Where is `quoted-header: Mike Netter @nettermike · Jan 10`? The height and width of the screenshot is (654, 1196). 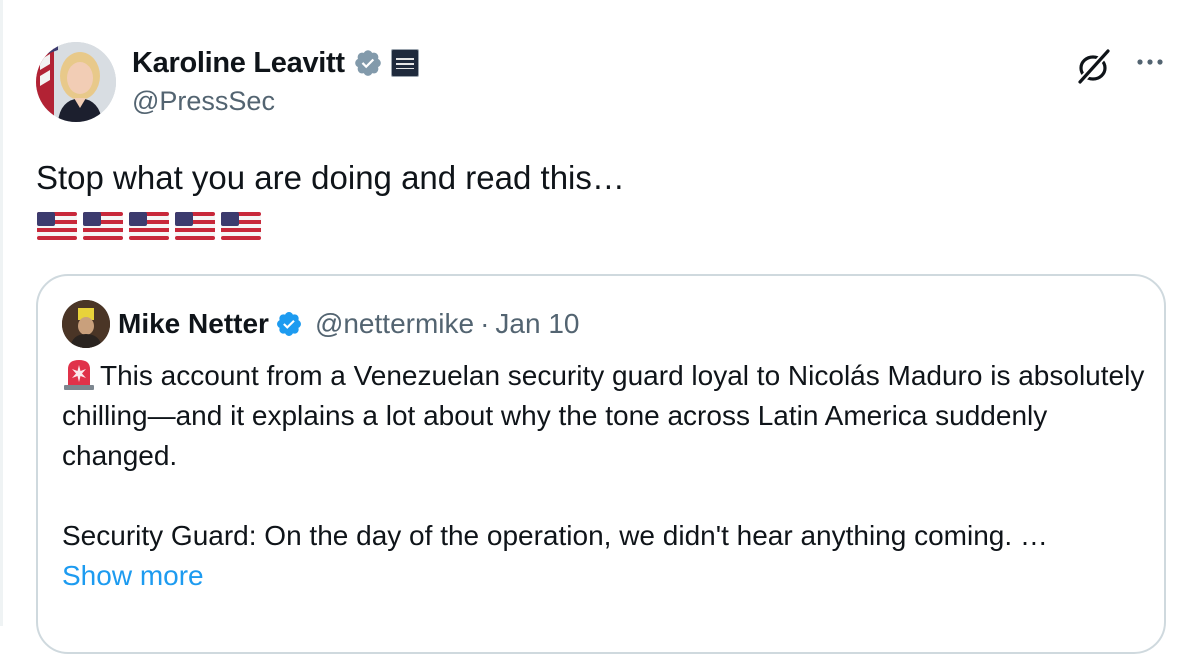 quoted-header: Mike Netter @nettermike · Jan 10 is located at coordinates (348, 324).